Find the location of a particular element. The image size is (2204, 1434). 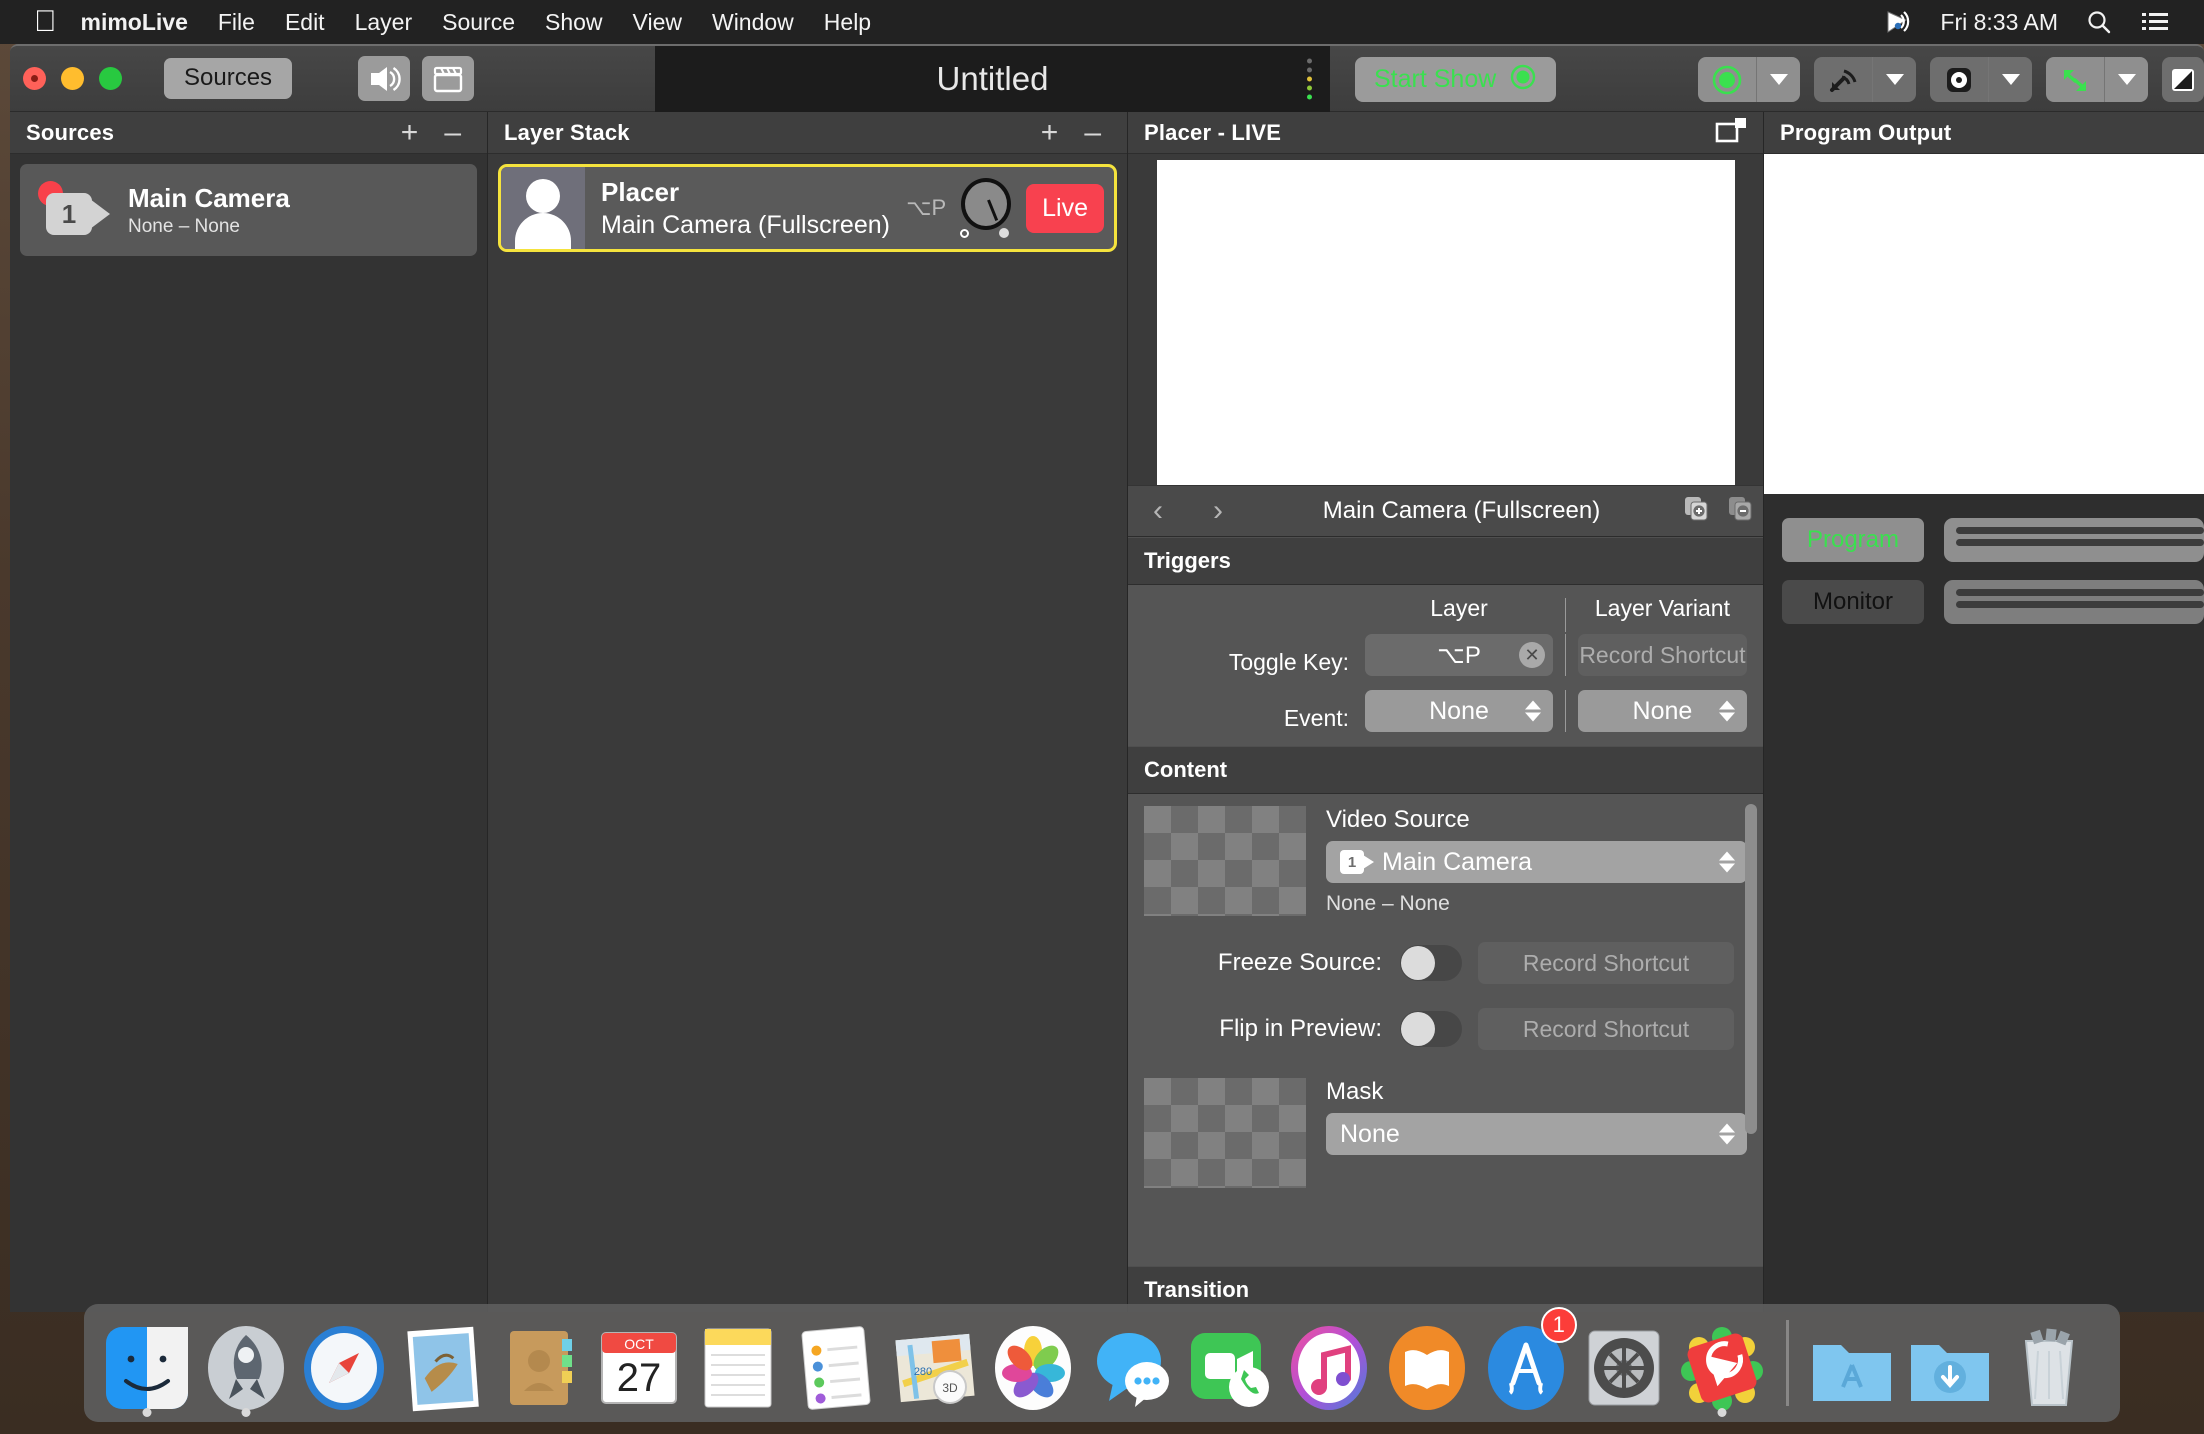

layer-live-button: Live is located at coordinates (1065, 208).